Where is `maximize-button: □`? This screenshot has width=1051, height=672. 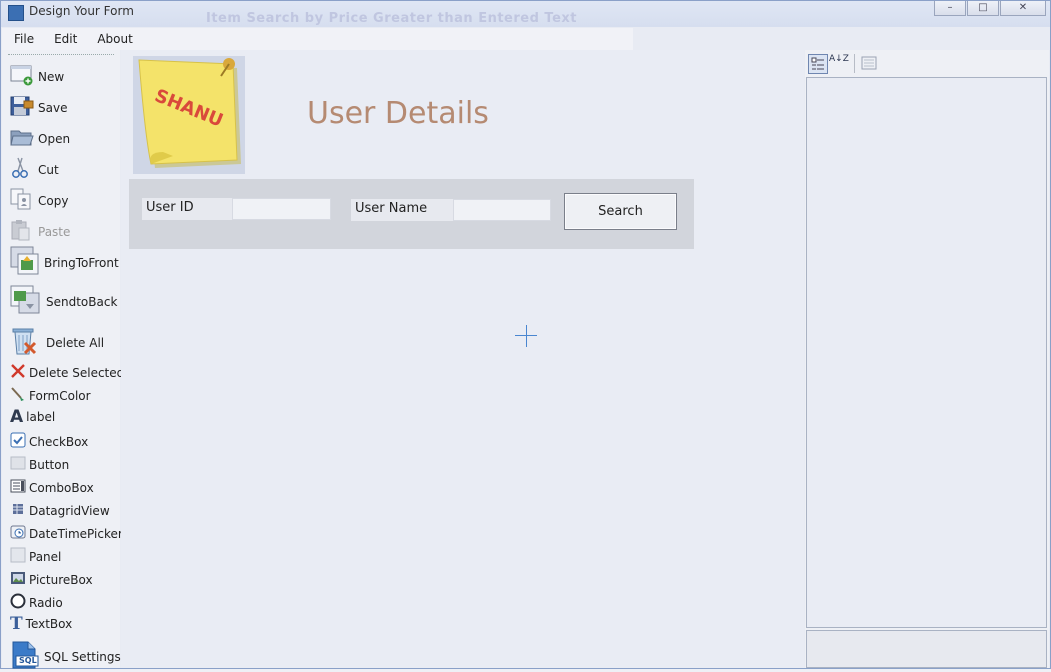
maximize-button: □ is located at coordinates (983, 8).